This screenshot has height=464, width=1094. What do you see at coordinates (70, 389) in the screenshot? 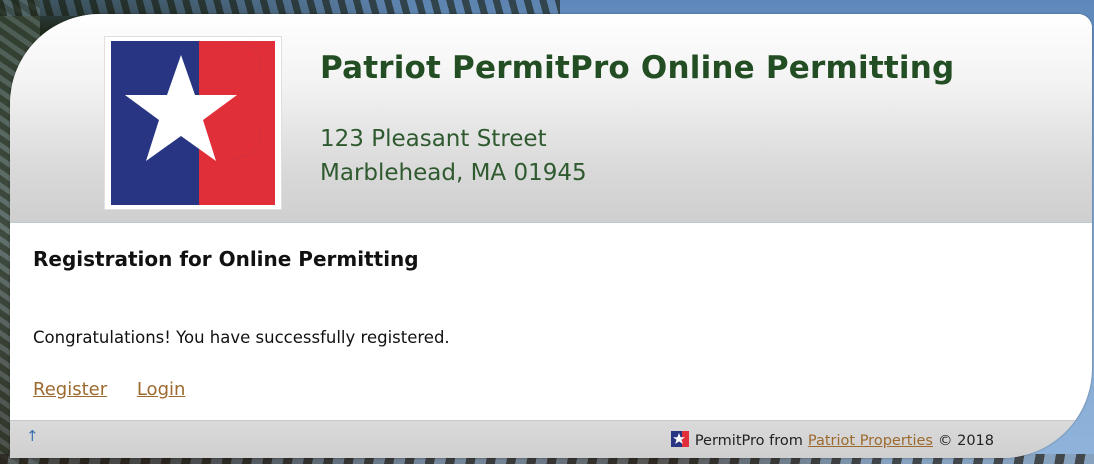
I see `register-link: Register` at bounding box center [70, 389].